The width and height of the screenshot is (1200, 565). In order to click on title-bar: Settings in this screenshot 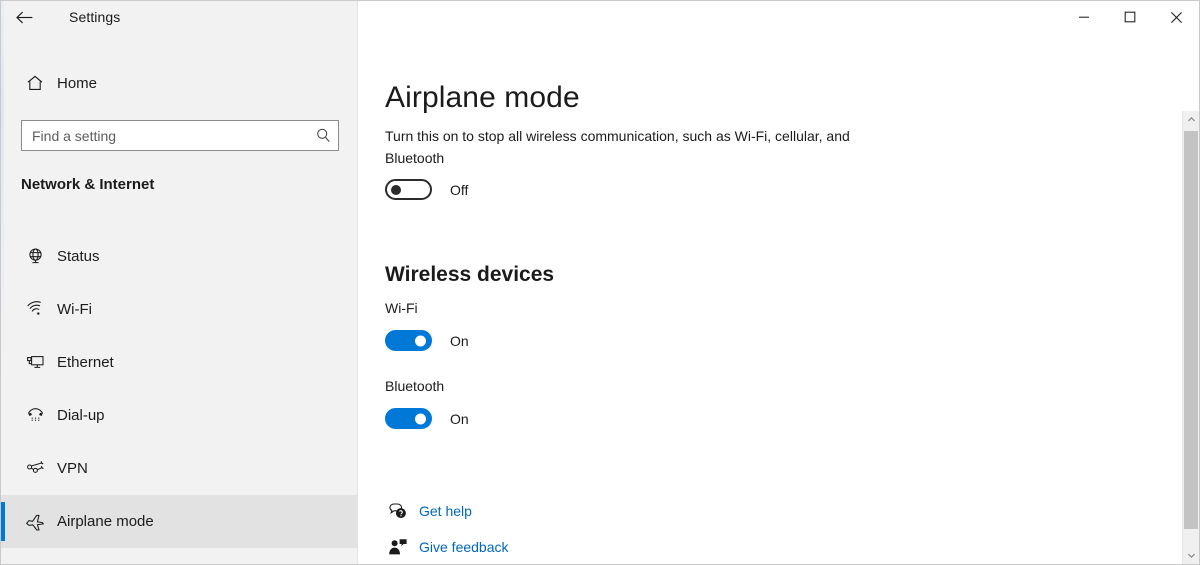, I will do `click(600, 17)`.